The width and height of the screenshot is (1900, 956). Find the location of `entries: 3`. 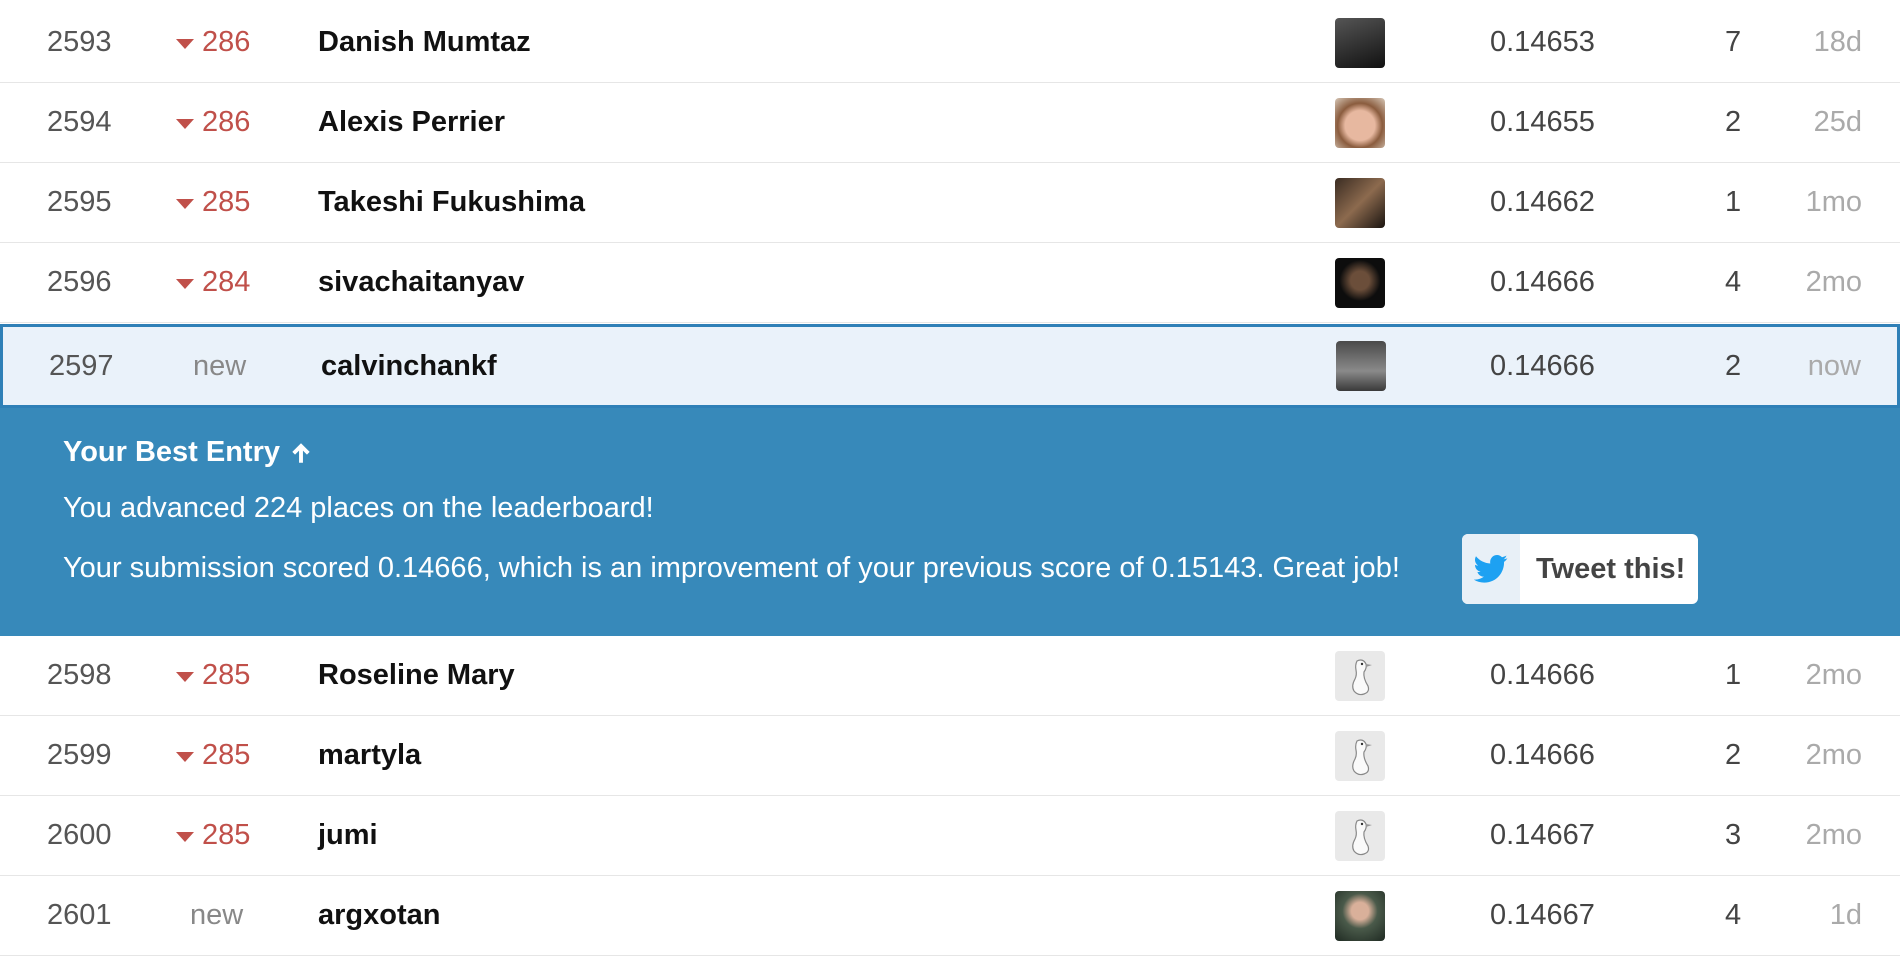

entries: 3 is located at coordinates (1733, 835).